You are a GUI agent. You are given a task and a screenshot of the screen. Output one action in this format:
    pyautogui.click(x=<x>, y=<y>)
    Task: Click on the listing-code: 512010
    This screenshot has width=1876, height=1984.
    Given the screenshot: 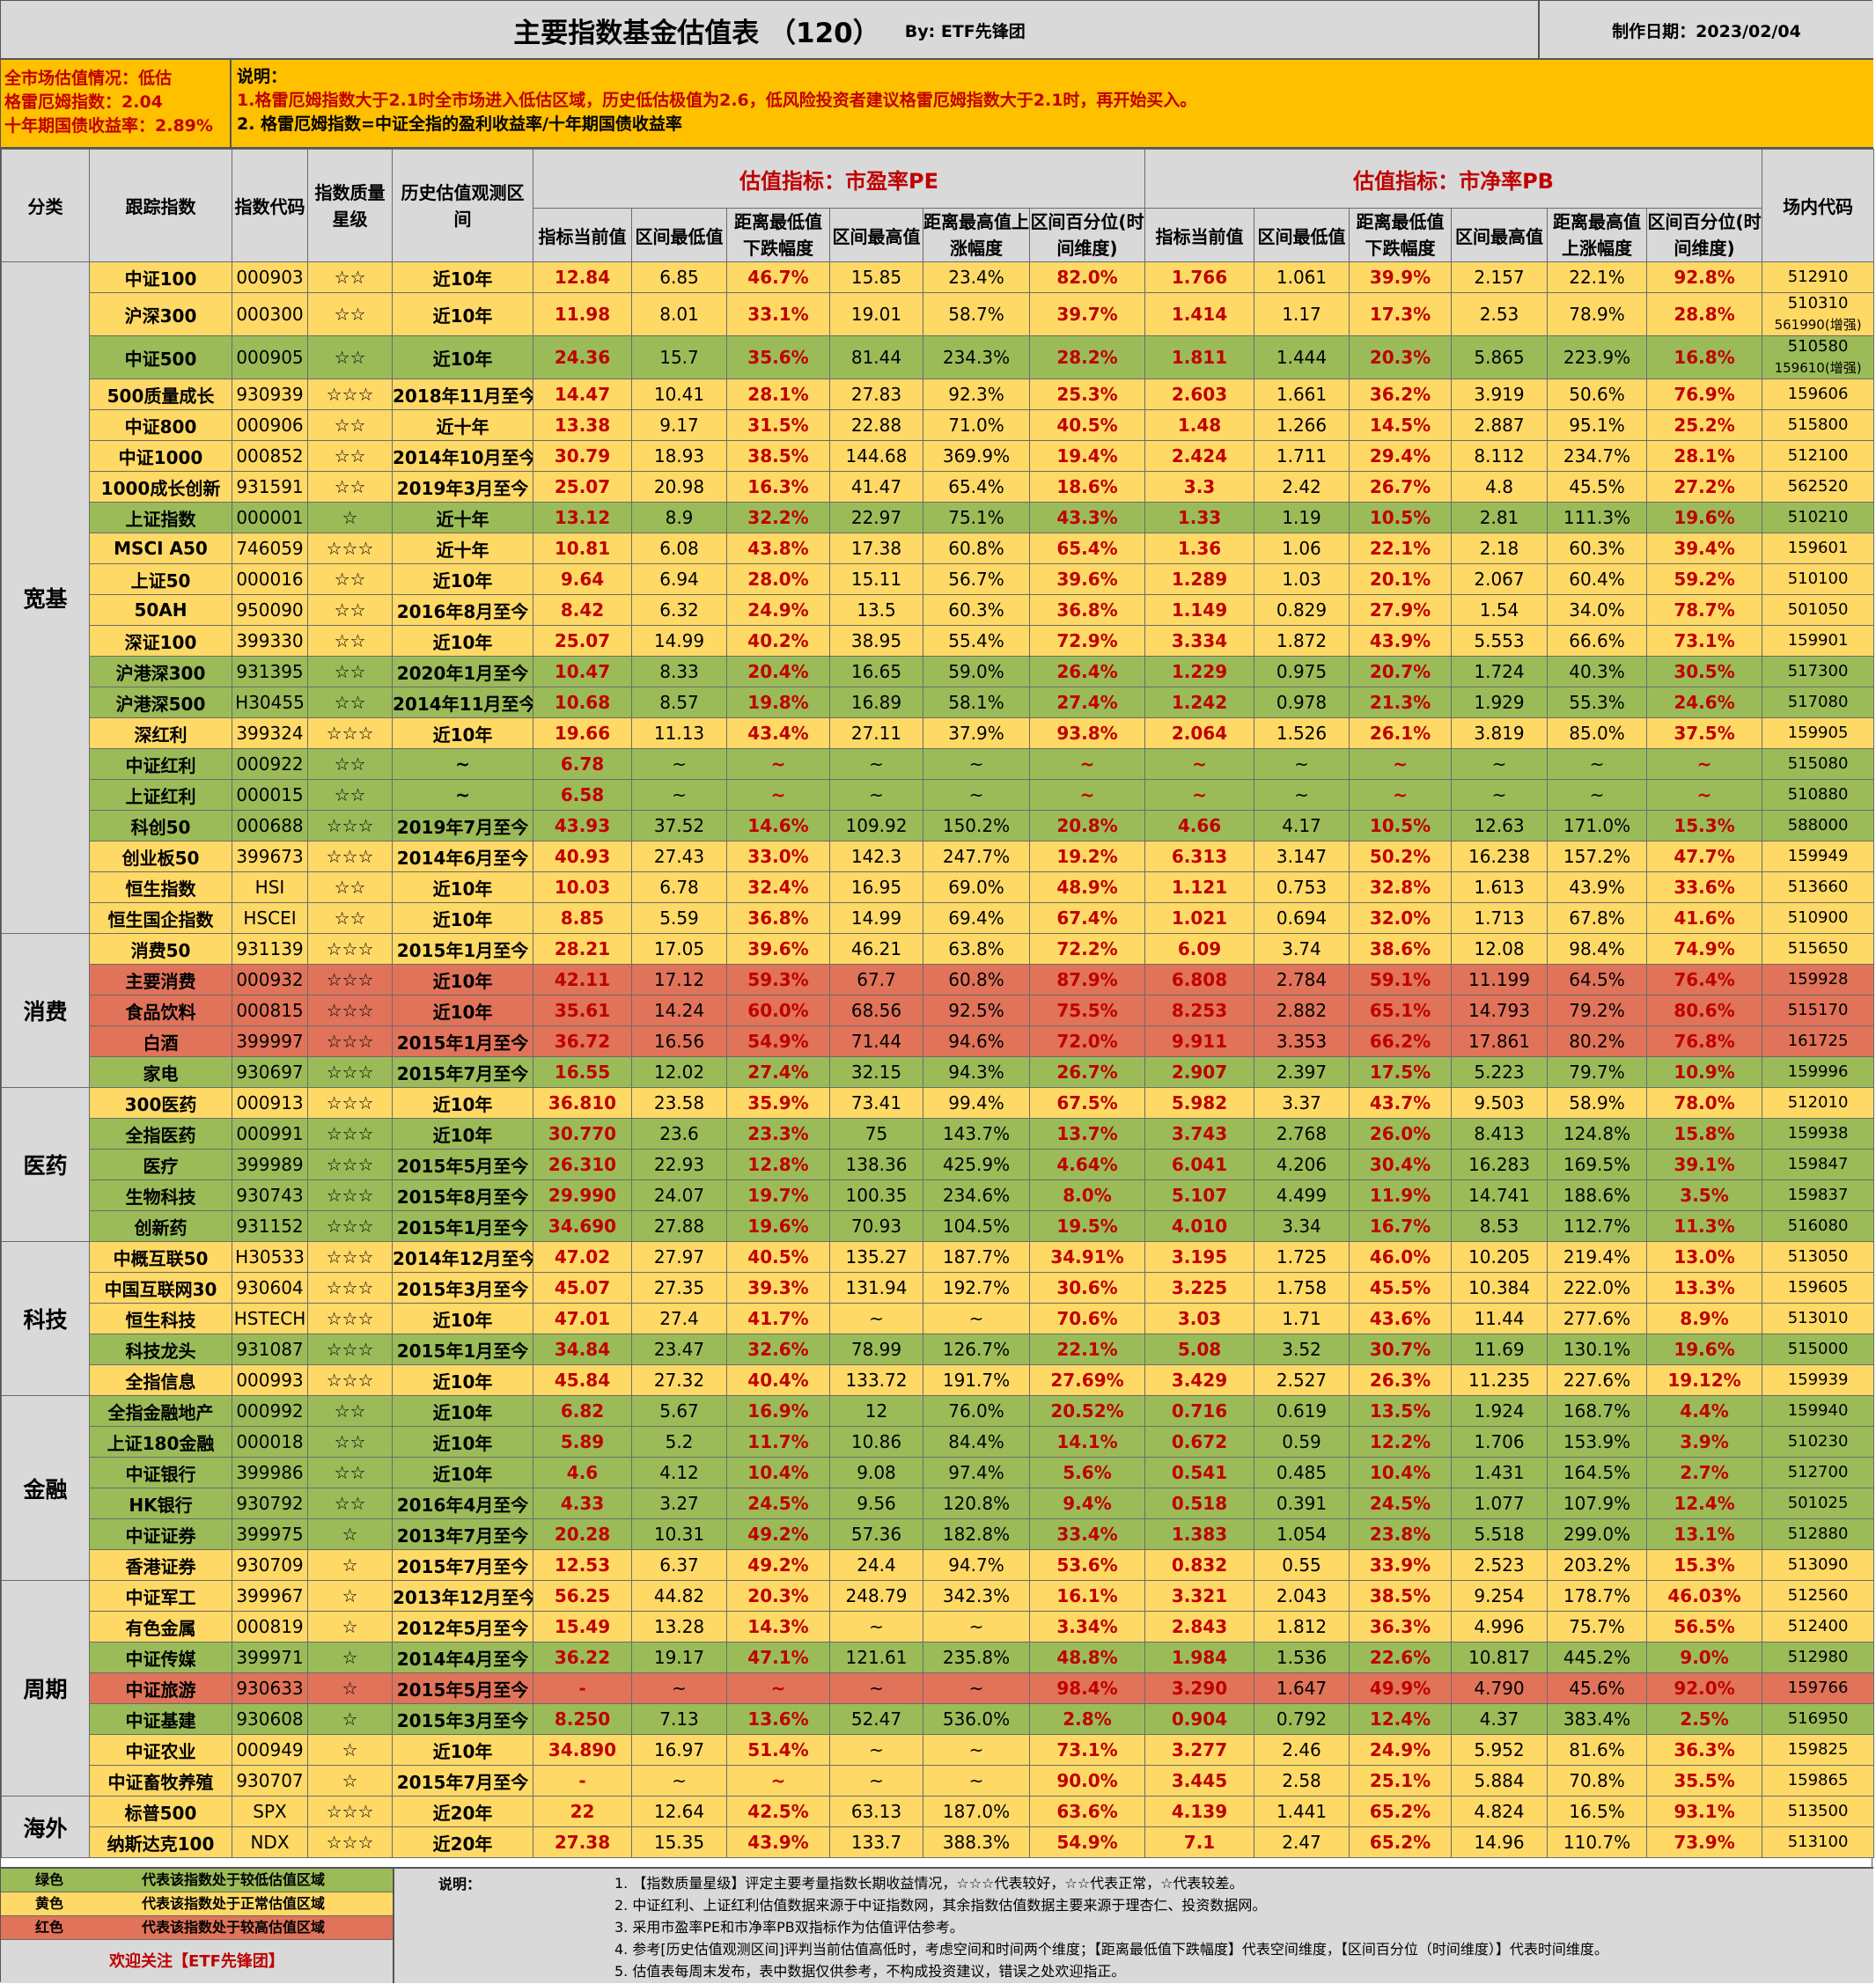 What is the action you would take?
    pyautogui.click(x=1819, y=1103)
    